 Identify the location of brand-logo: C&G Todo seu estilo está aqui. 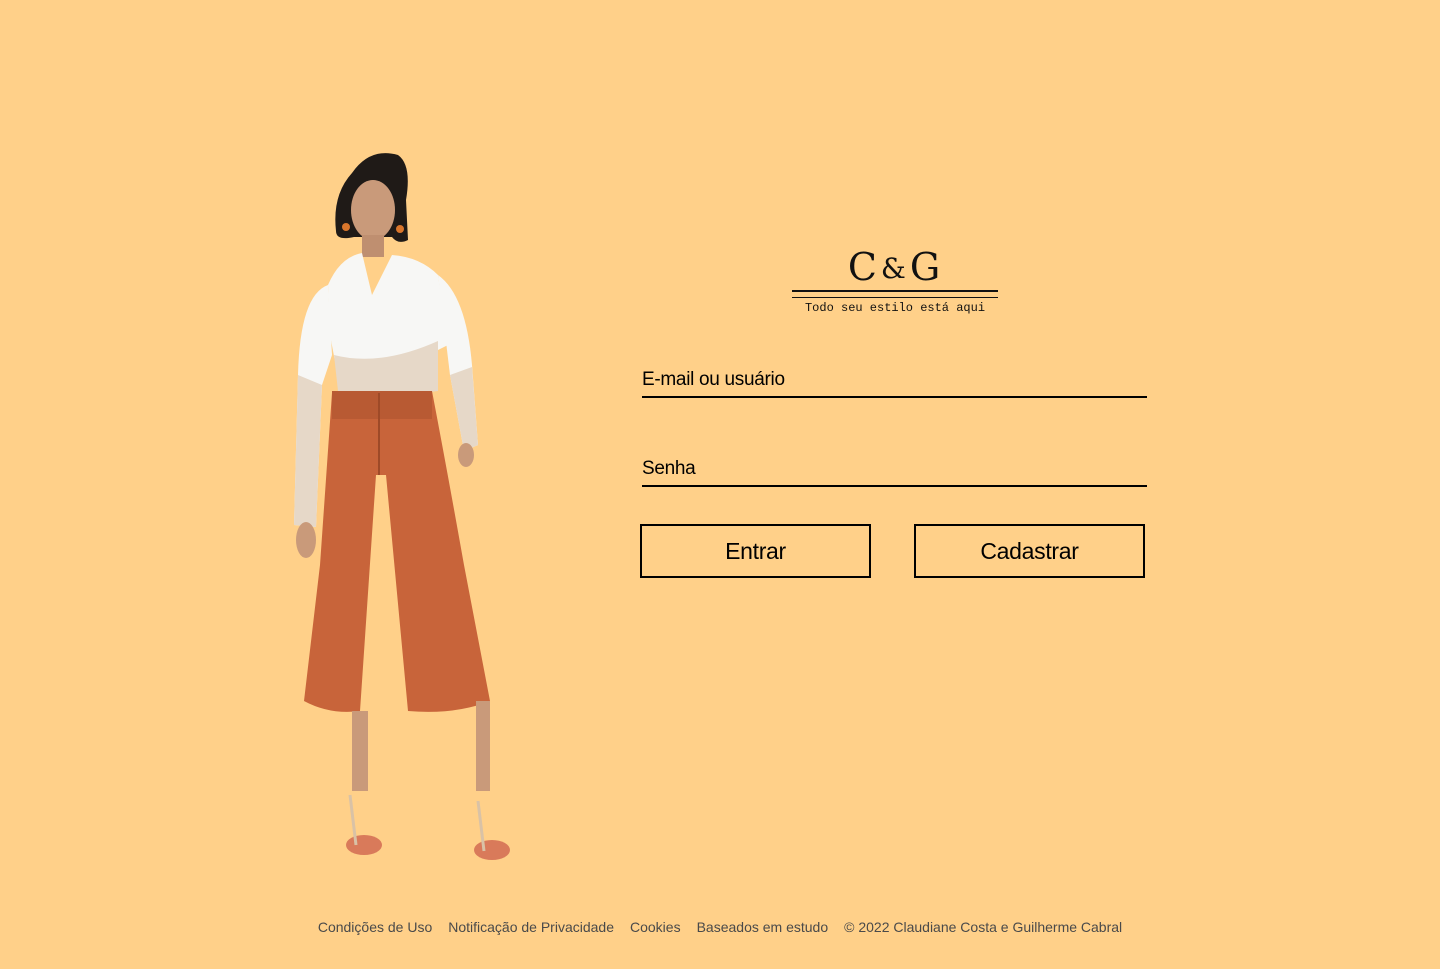
(895, 281).